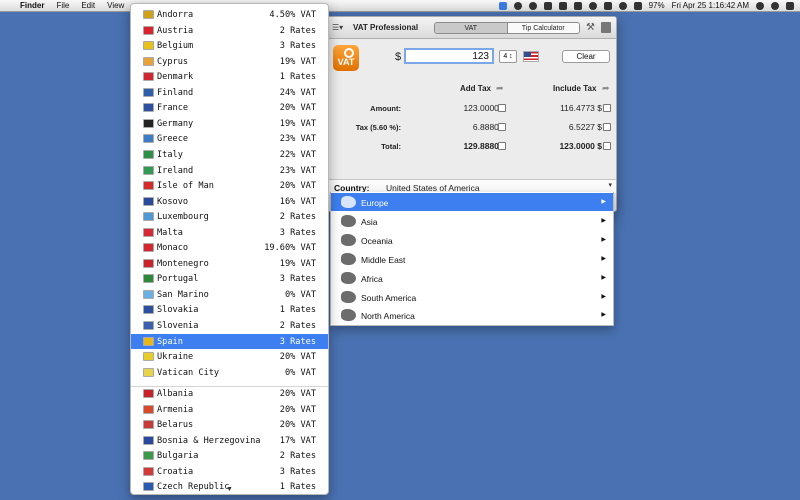 The width and height of the screenshot is (800, 500). Describe the element at coordinates (229, 357) in the screenshot. I see `country-item: Ukraine 20% VAT` at that location.